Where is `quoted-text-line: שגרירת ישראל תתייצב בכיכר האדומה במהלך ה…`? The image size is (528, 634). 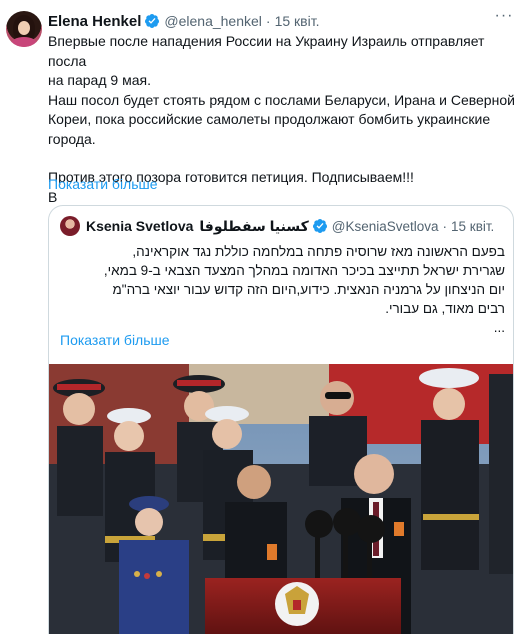 quoted-text-line: שגרירת ישראל תתייצב בכיכר האדומה במהלך ה… is located at coordinates (304, 270).